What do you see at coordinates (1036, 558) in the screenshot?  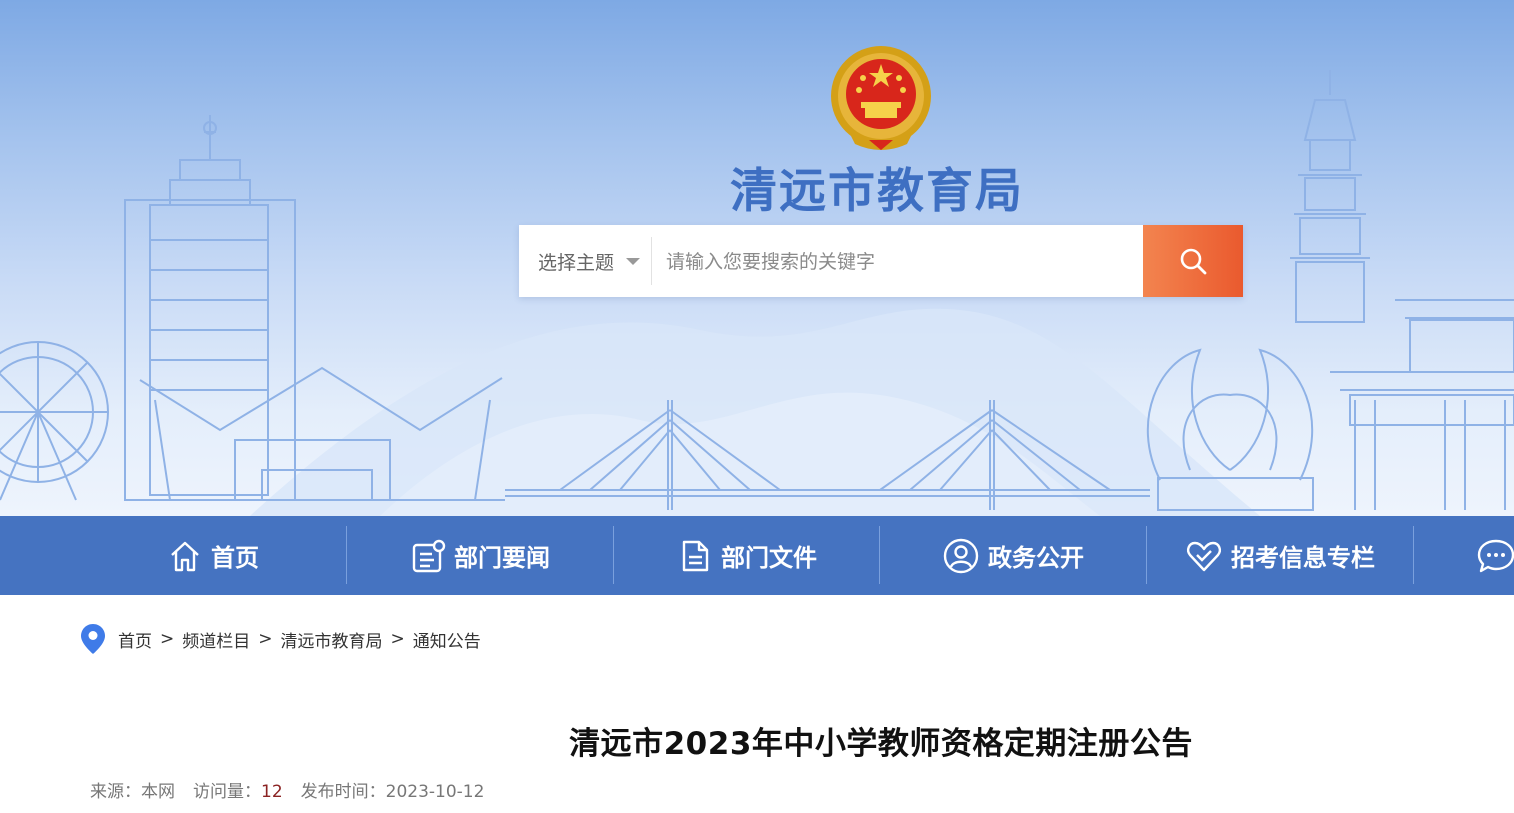 I see `nav-item-label: 政务公开` at bounding box center [1036, 558].